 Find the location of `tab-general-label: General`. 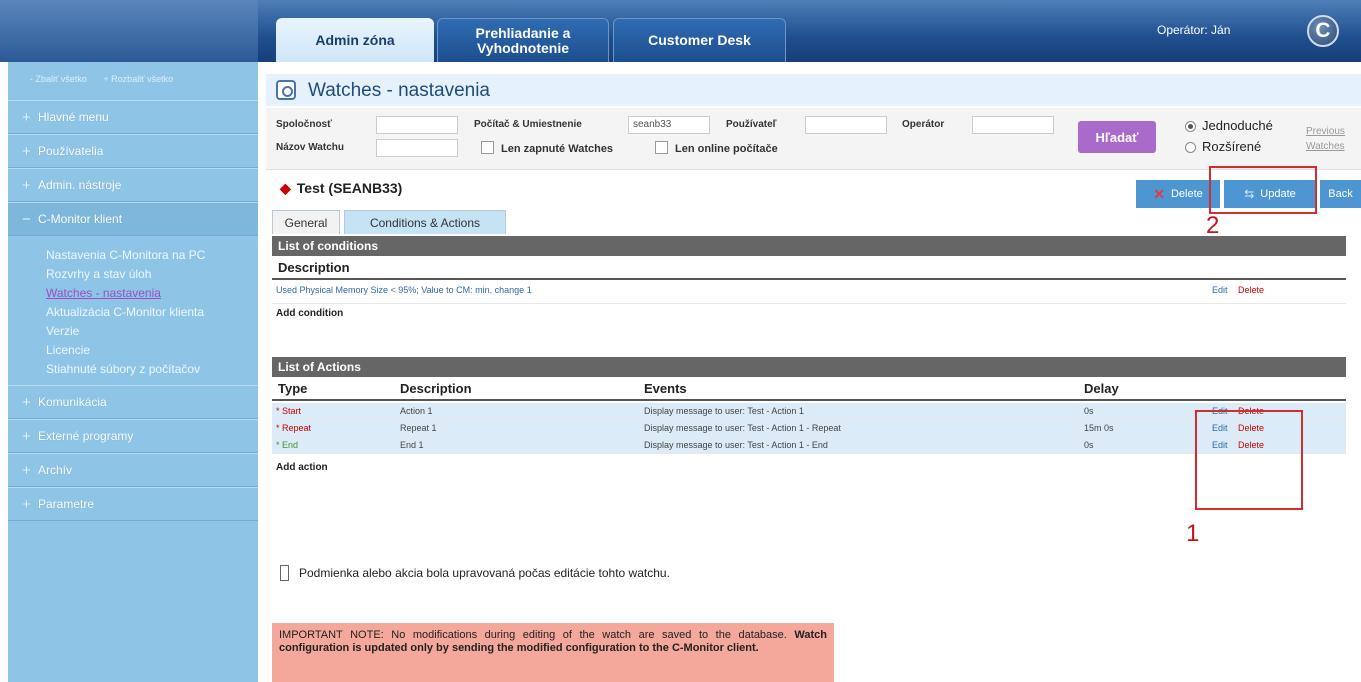

tab-general-label: General is located at coordinates (306, 222).